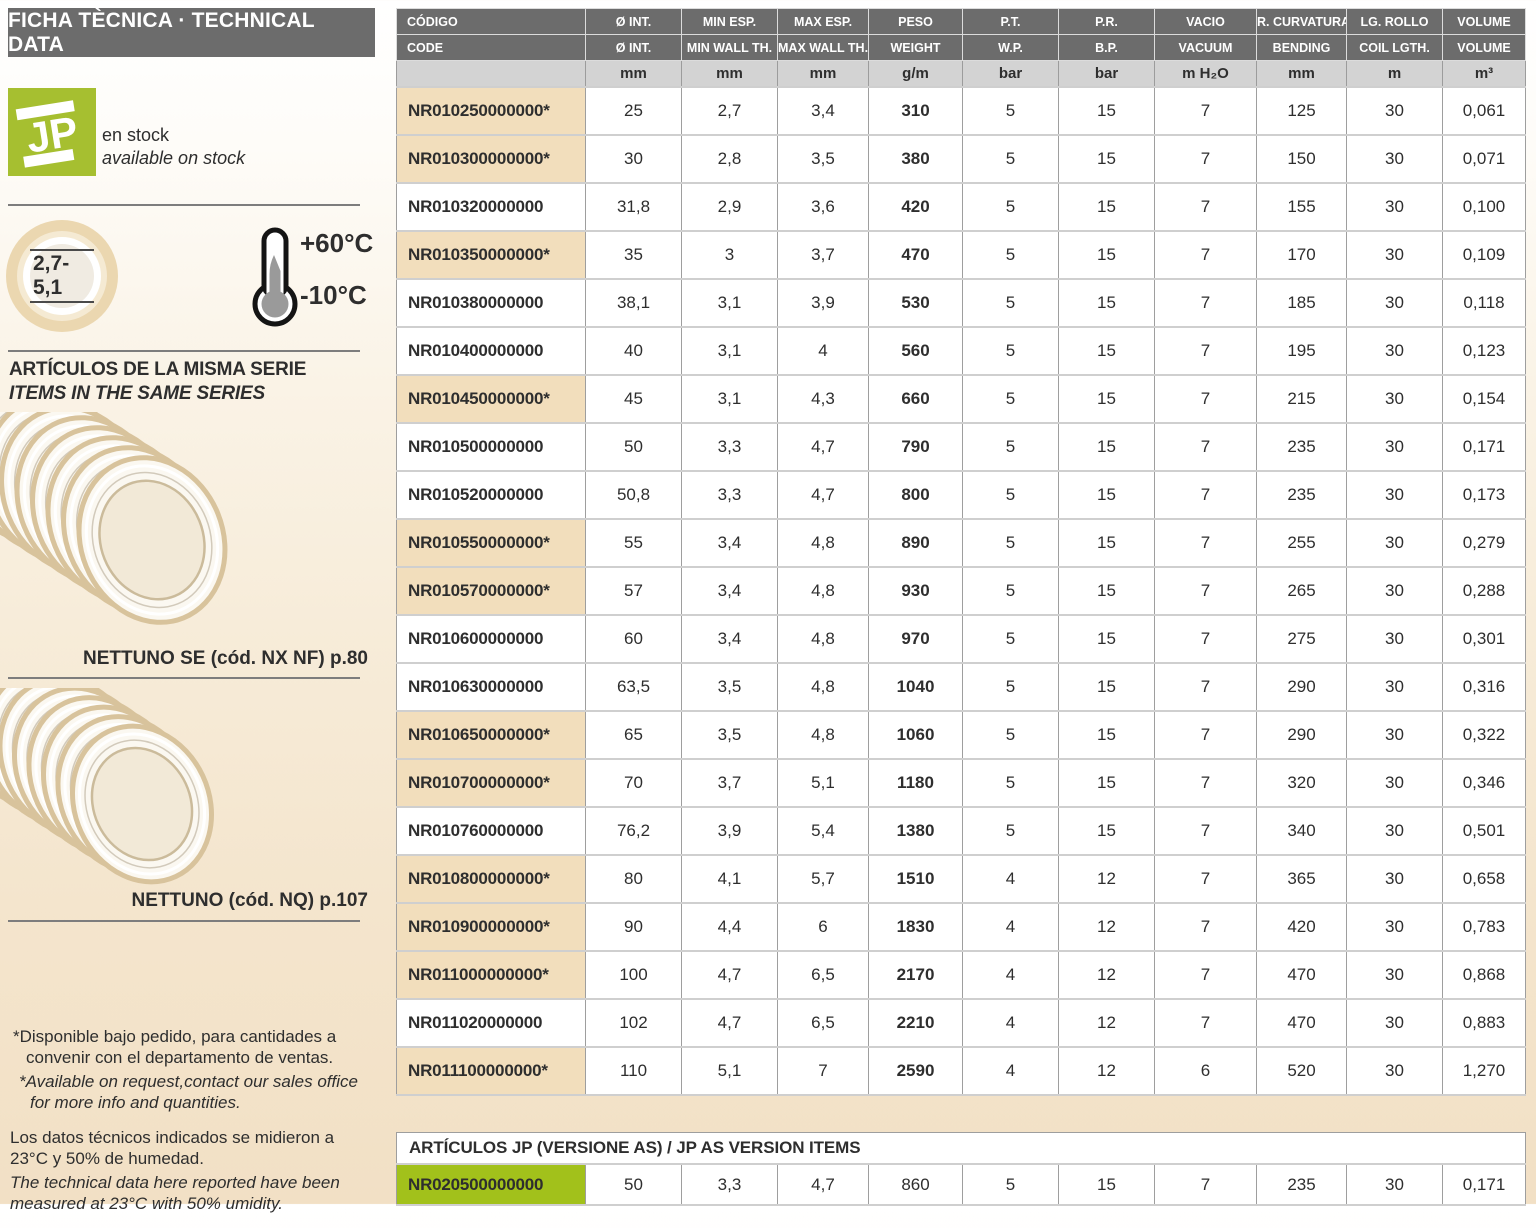  Describe the element at coordinates (491, 21) in the screenshot. I see `header-cell: CÓDIGO` at that location.